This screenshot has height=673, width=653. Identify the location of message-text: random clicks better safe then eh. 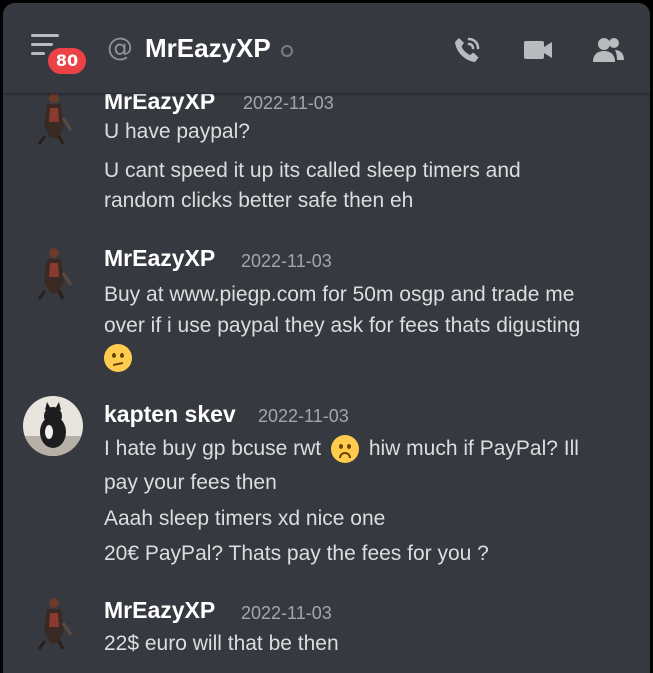
(259, 200).